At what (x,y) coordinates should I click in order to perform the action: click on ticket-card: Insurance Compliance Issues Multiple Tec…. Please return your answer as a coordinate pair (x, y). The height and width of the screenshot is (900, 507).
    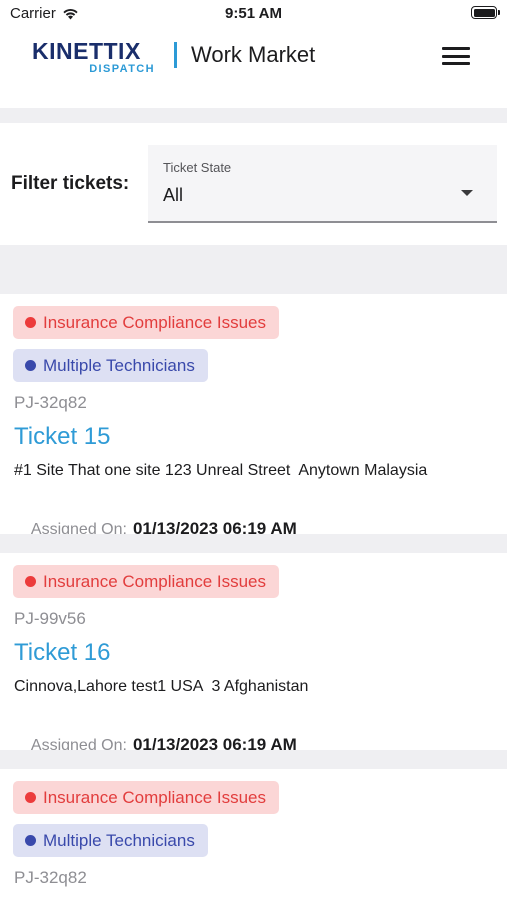
    Looking at the image, I should click on (253, 834).